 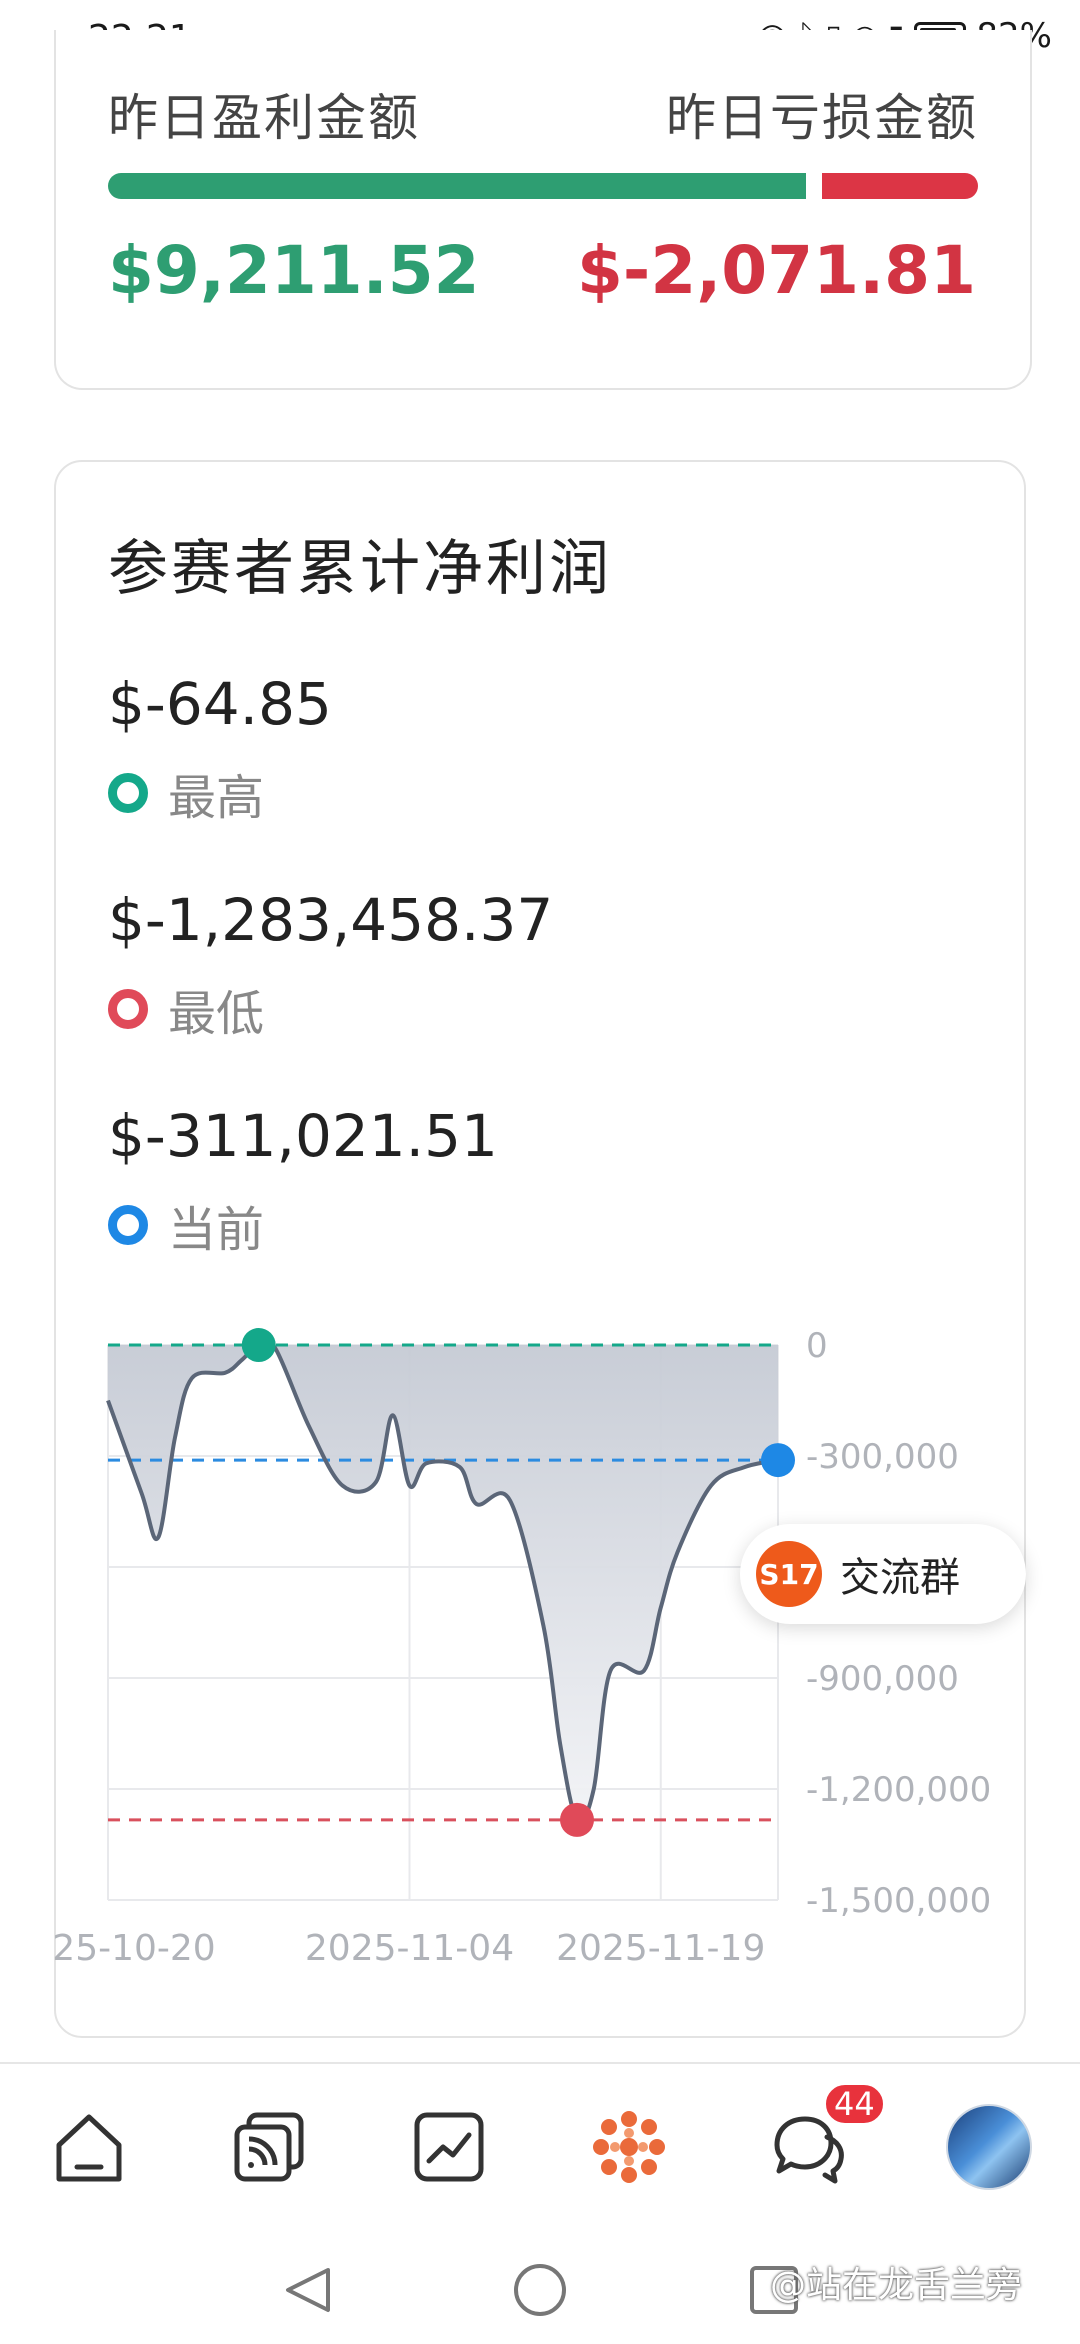 I want to click on home-icon, so click(x=89, y=2148).